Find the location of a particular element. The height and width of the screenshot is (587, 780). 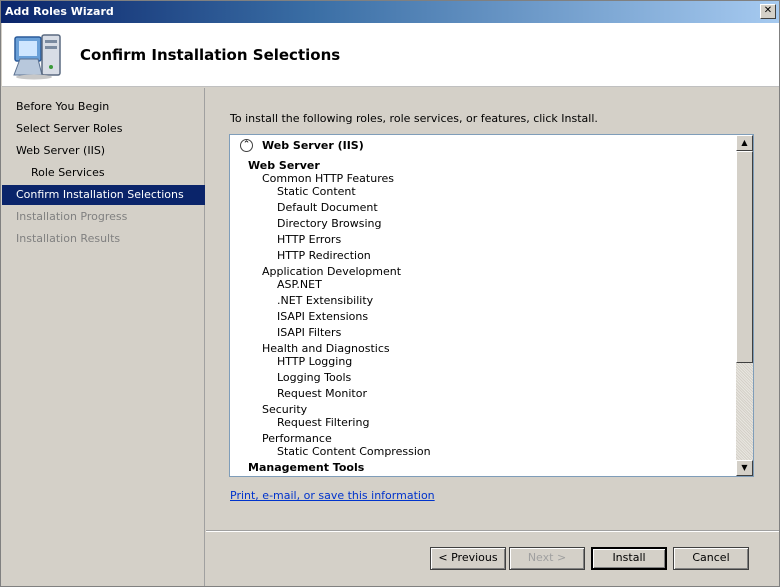

wizard-footer: < Previous Next > Install Cancel is located at coordinates (492, 559).